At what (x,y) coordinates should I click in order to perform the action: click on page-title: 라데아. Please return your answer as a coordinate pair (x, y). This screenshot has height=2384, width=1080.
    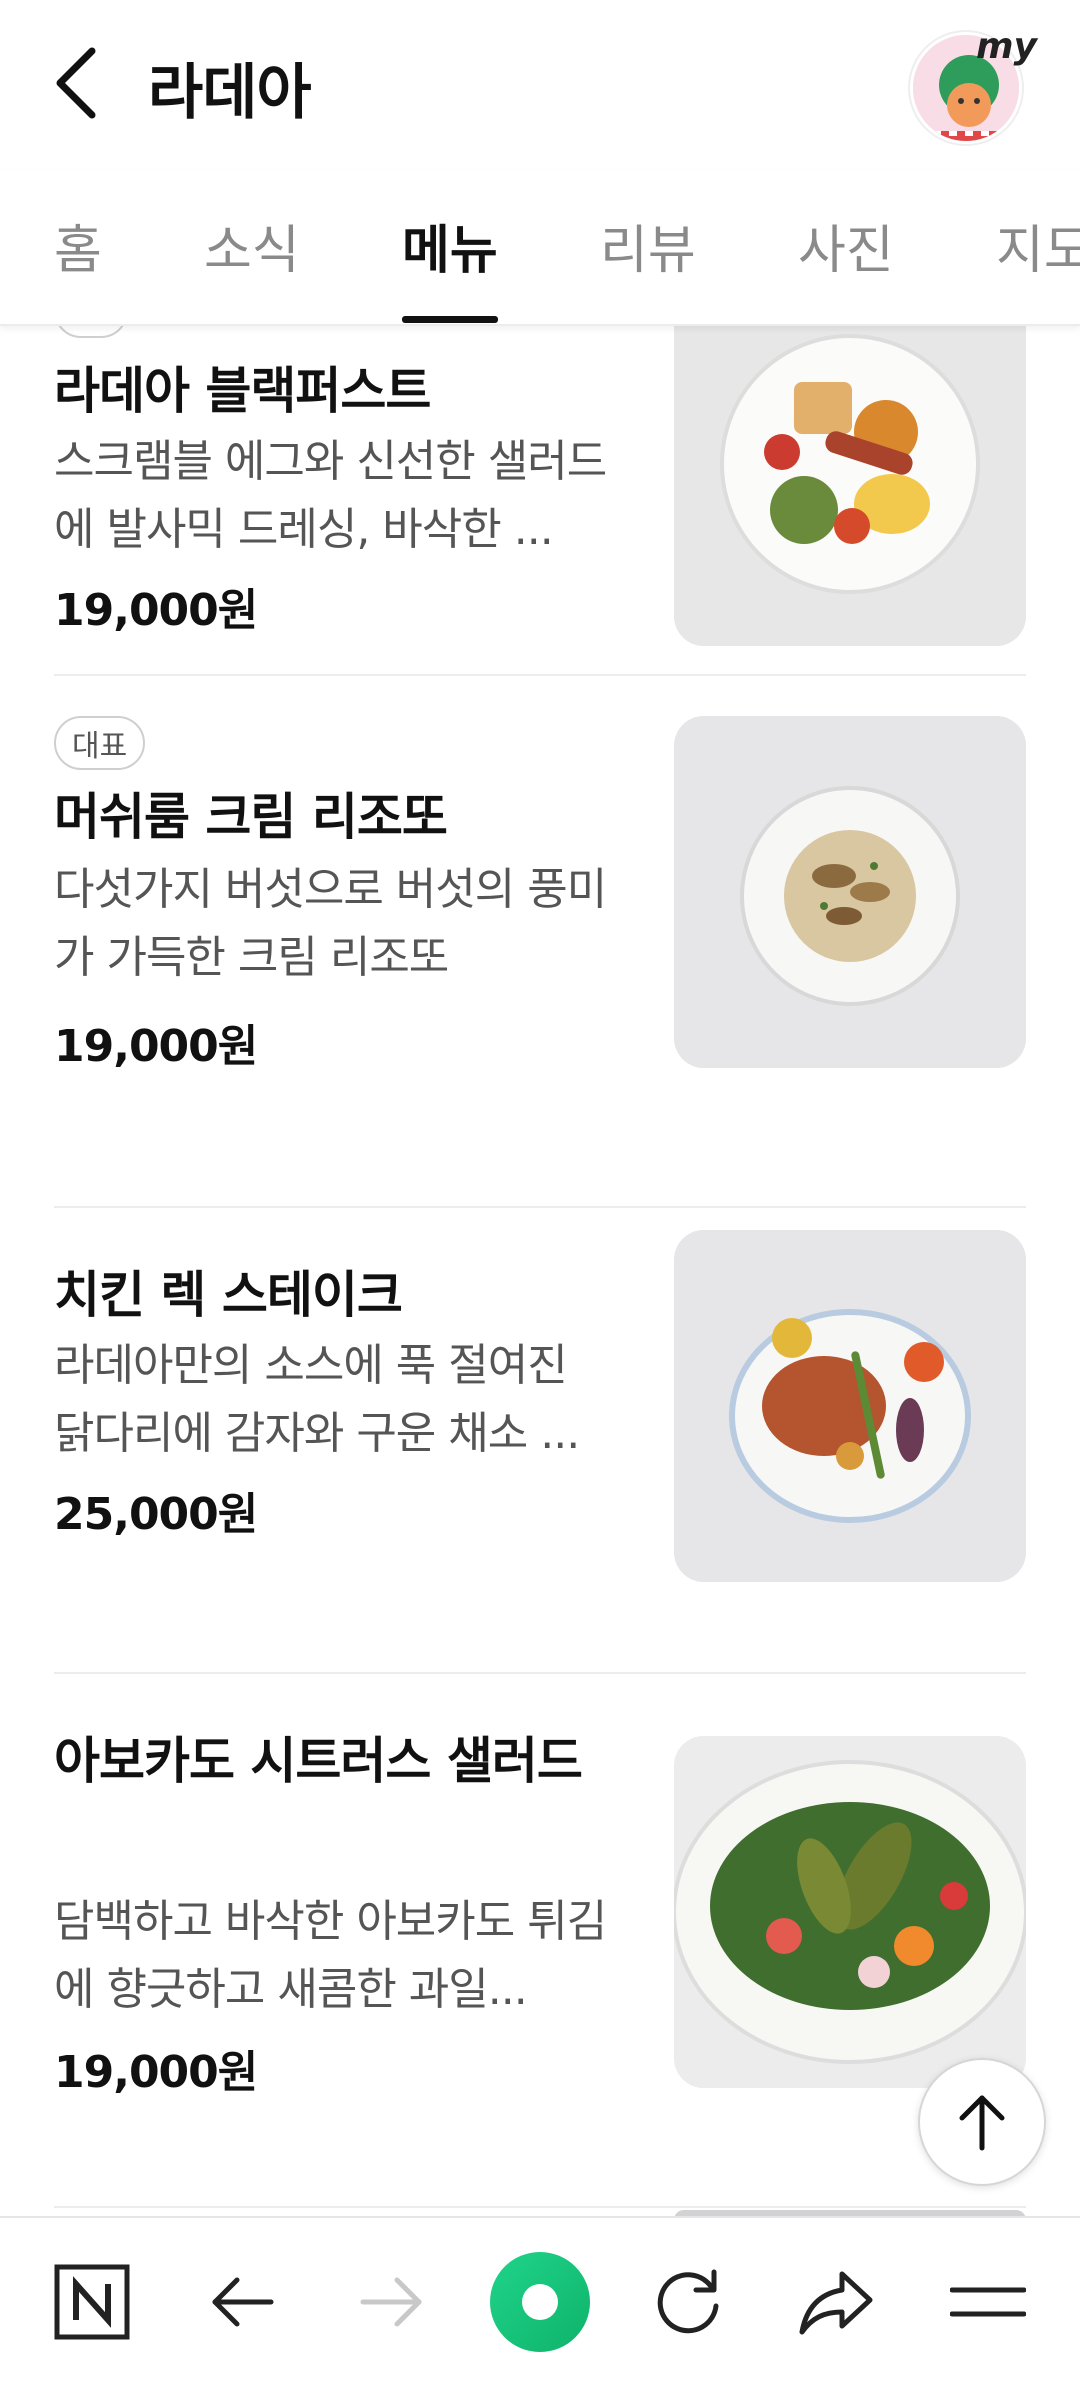
    Looking at the image, I should click on (230, 93).